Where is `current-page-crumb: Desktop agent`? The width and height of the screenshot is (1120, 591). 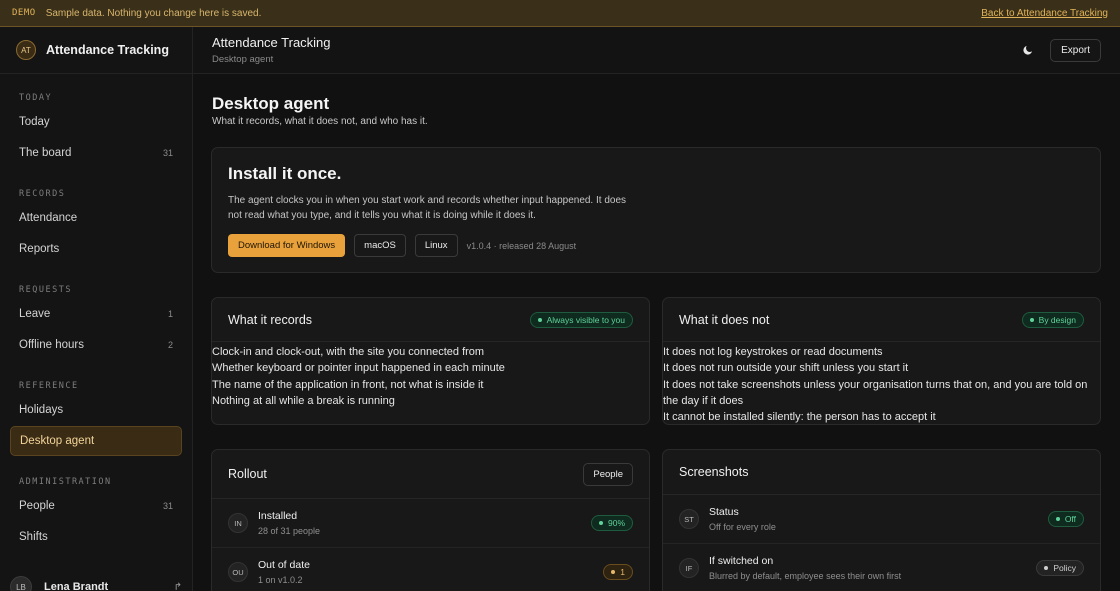
current-page-crumb: Desktop agent is located at coordinates (243, 59).